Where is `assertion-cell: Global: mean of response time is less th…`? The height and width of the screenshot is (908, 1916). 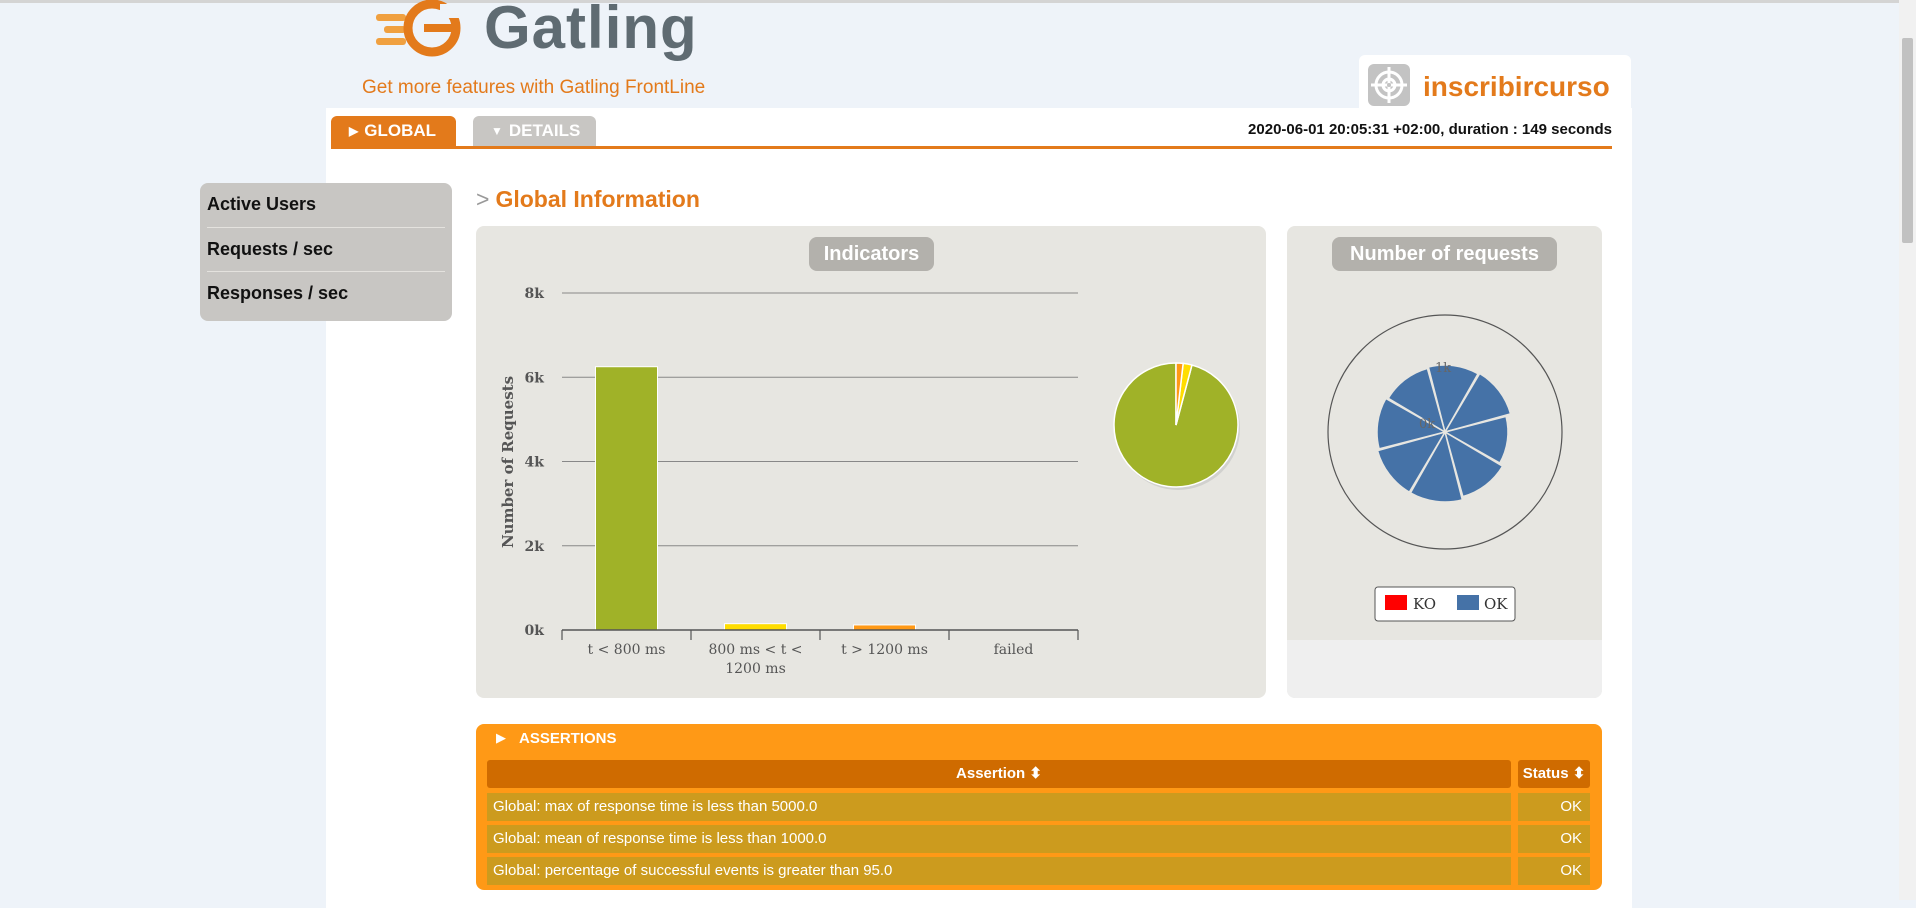
assertion-cell: Global: mean of response time is less th… is located at coordinates (999, 839).